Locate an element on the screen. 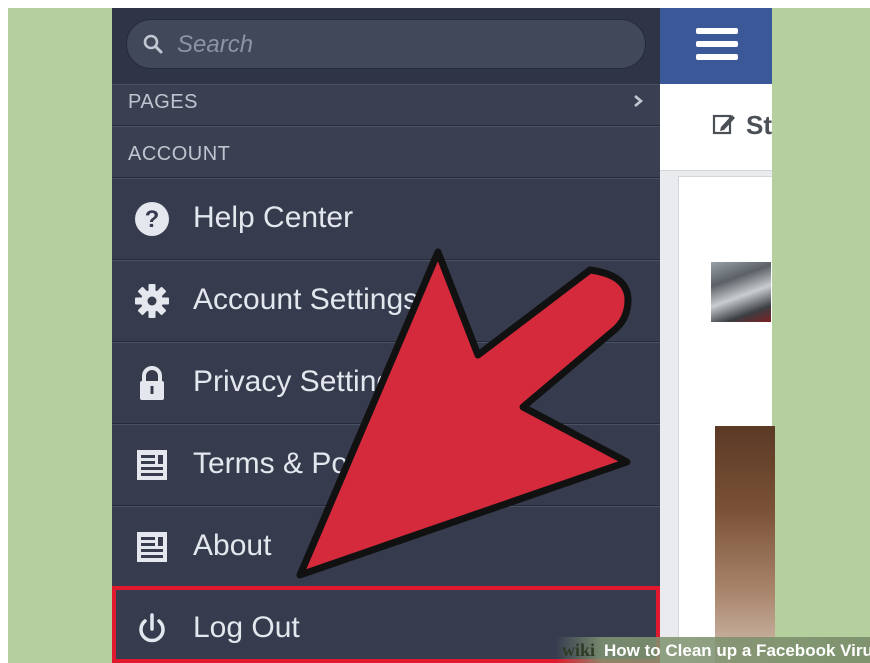 This screenshot has height=663, width=870. search-icon is located at coordinates (153, 44).